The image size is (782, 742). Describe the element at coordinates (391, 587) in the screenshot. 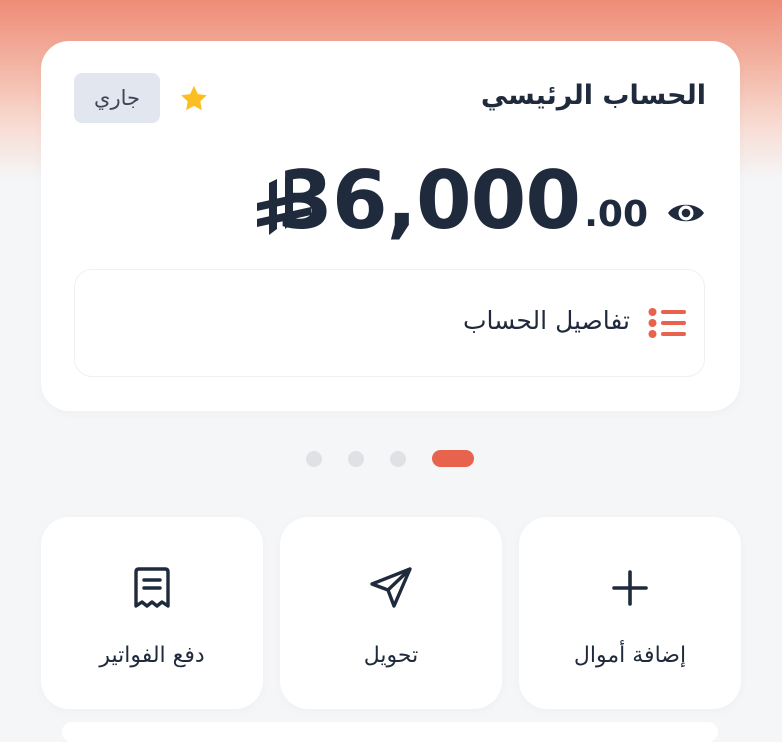

I see `send-icon` at that location.